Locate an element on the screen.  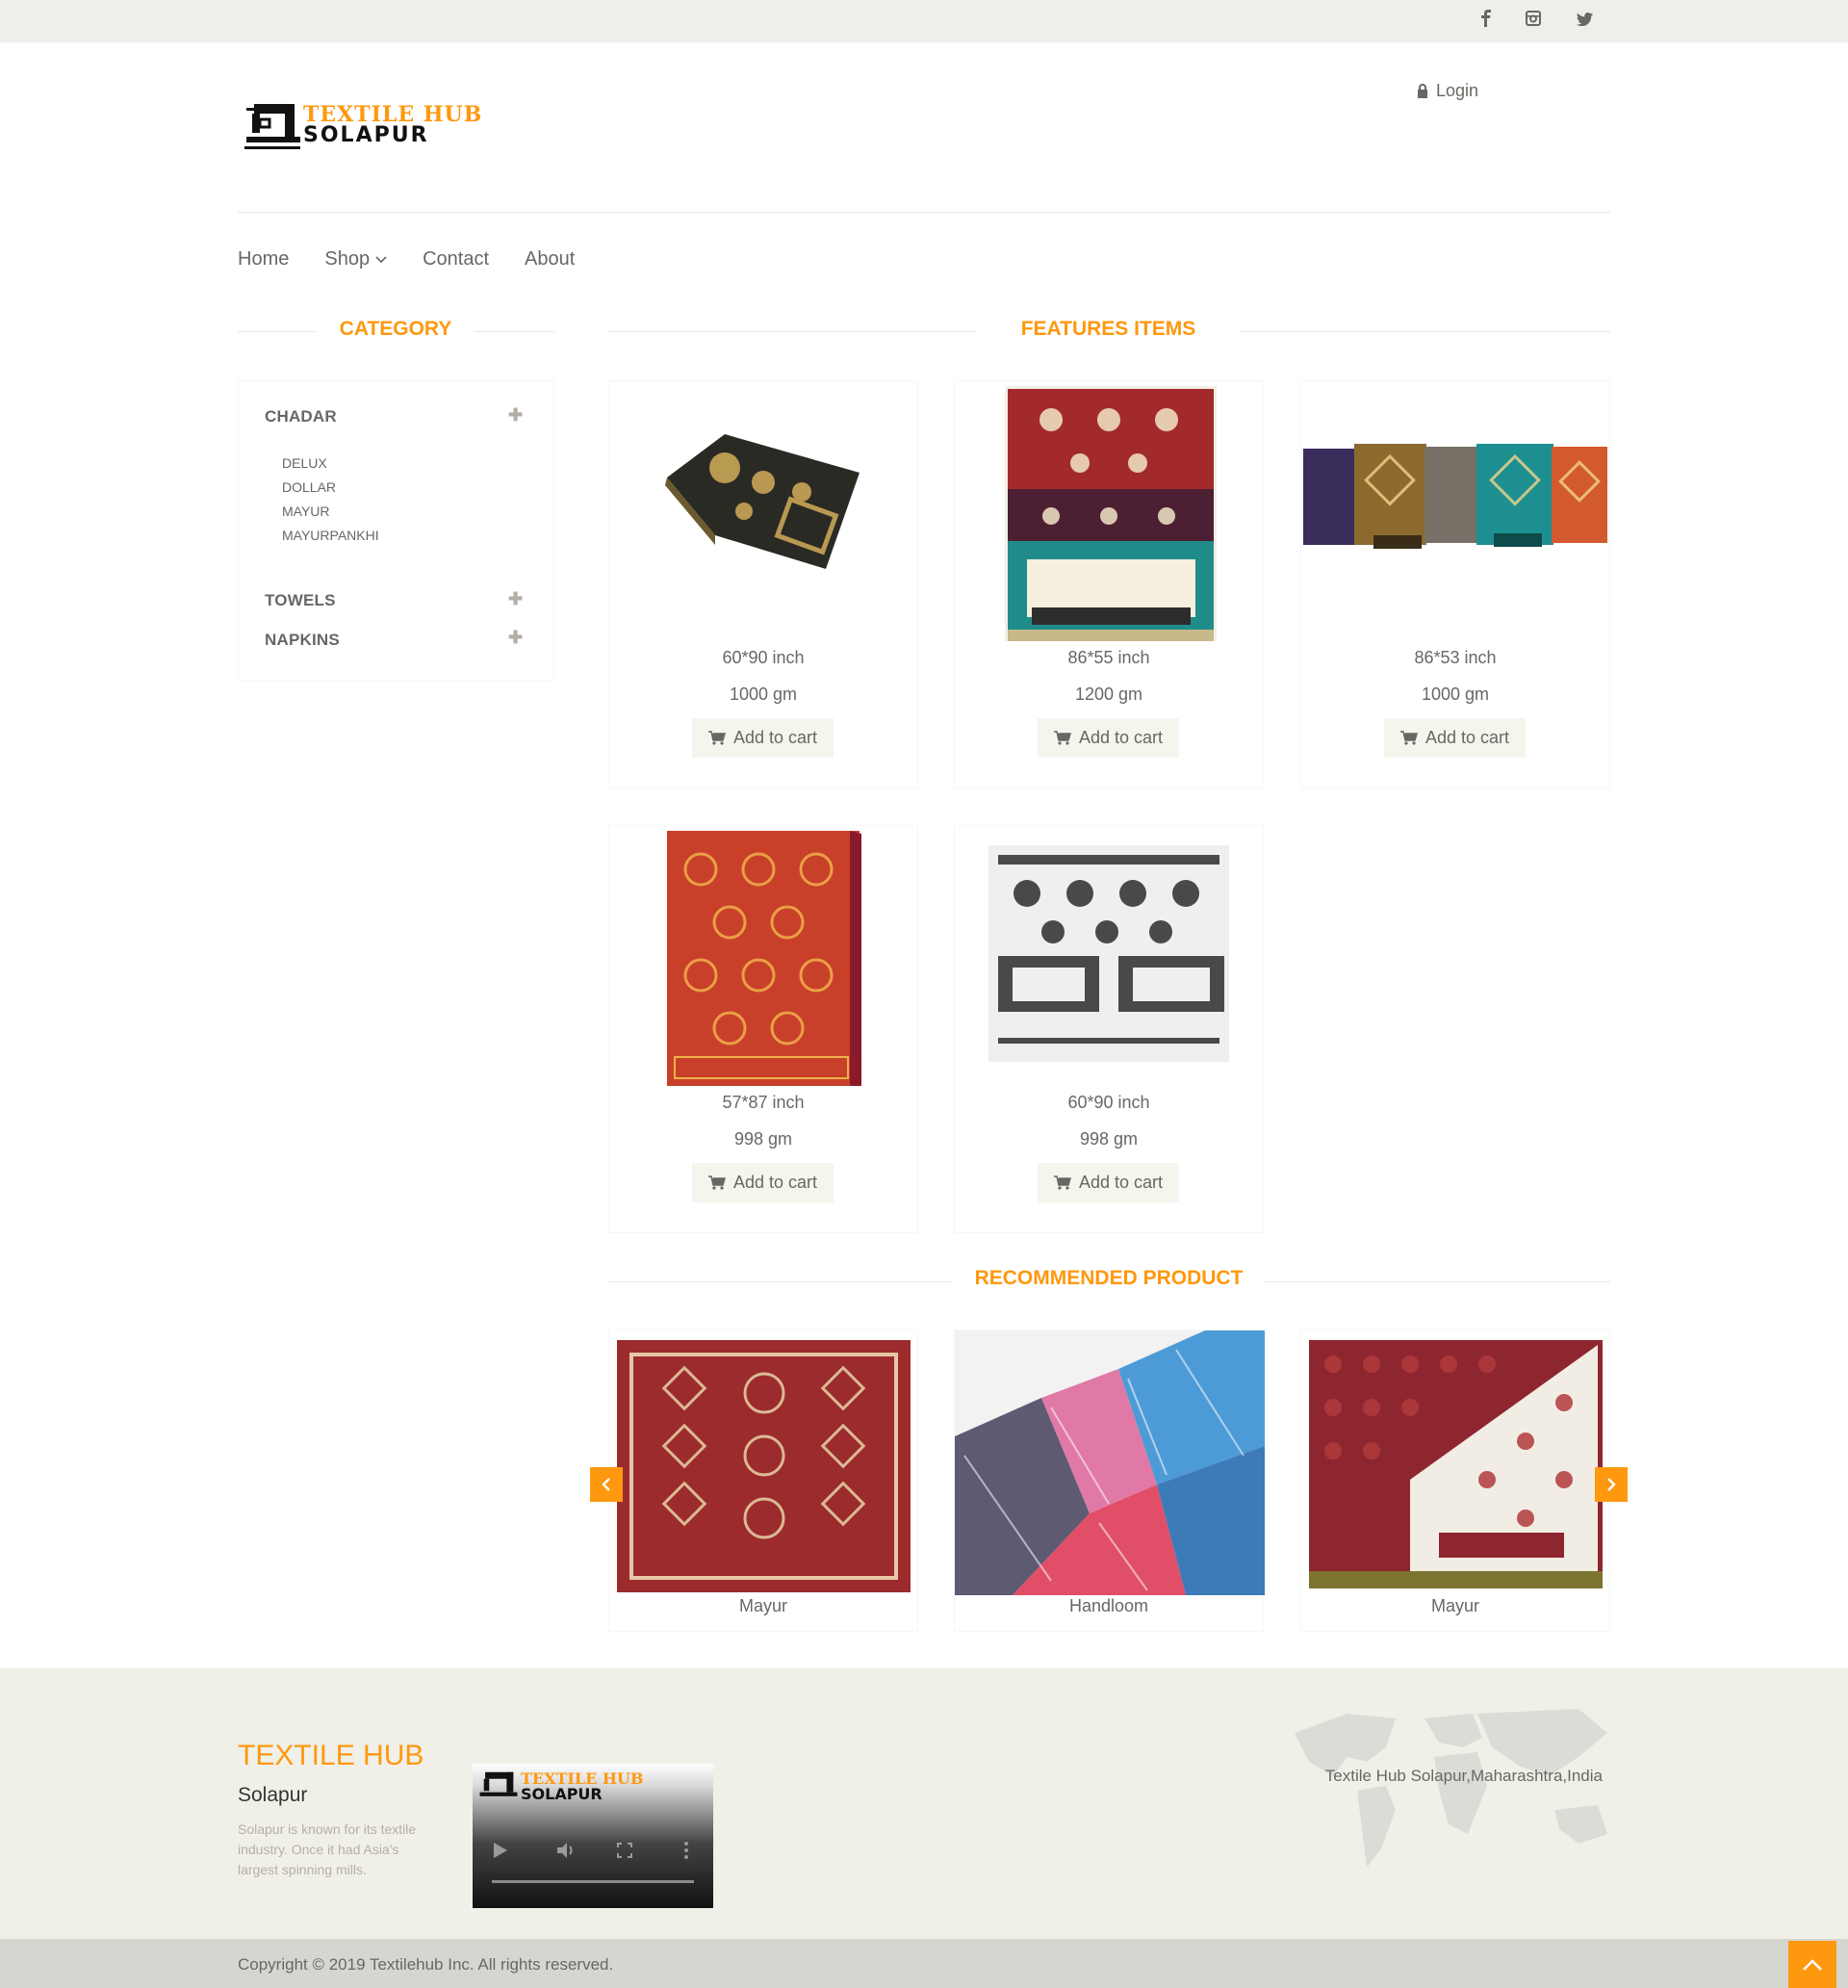
carousel-prev-button is located at coordinates (606, 1484).